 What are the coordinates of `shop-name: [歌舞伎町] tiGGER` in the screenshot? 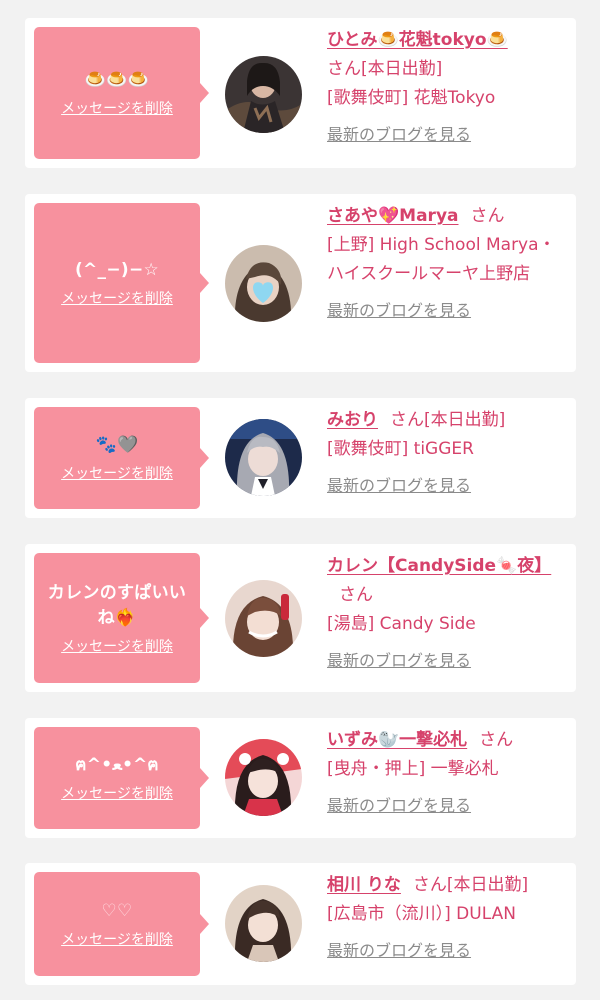 It's located at (400, 449).